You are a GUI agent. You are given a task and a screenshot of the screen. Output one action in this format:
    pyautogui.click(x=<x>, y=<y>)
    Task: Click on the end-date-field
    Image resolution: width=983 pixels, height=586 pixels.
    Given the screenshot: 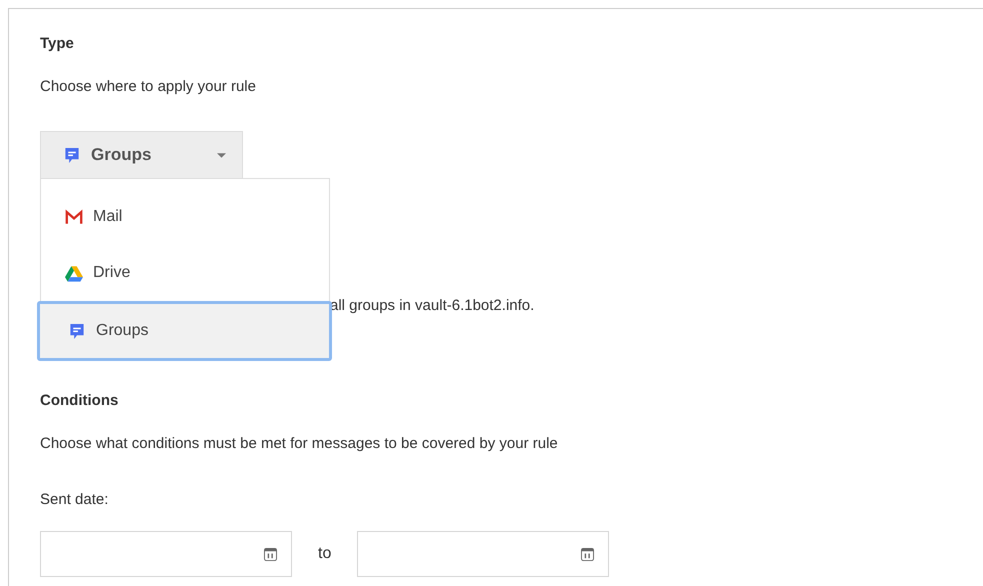 What is the action you would take?
    pyautogui.click(x=483, y=554)
    